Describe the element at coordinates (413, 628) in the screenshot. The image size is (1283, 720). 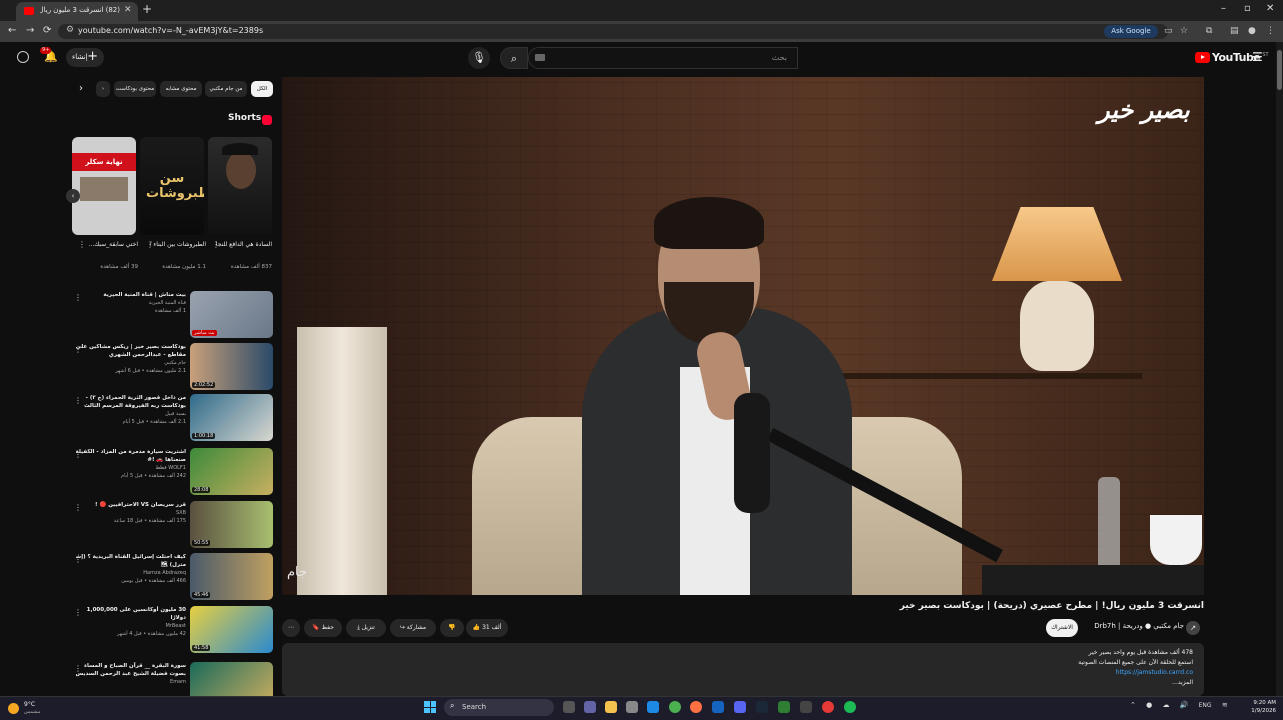
I see `share-button: ↪ مشاركة` at that location.